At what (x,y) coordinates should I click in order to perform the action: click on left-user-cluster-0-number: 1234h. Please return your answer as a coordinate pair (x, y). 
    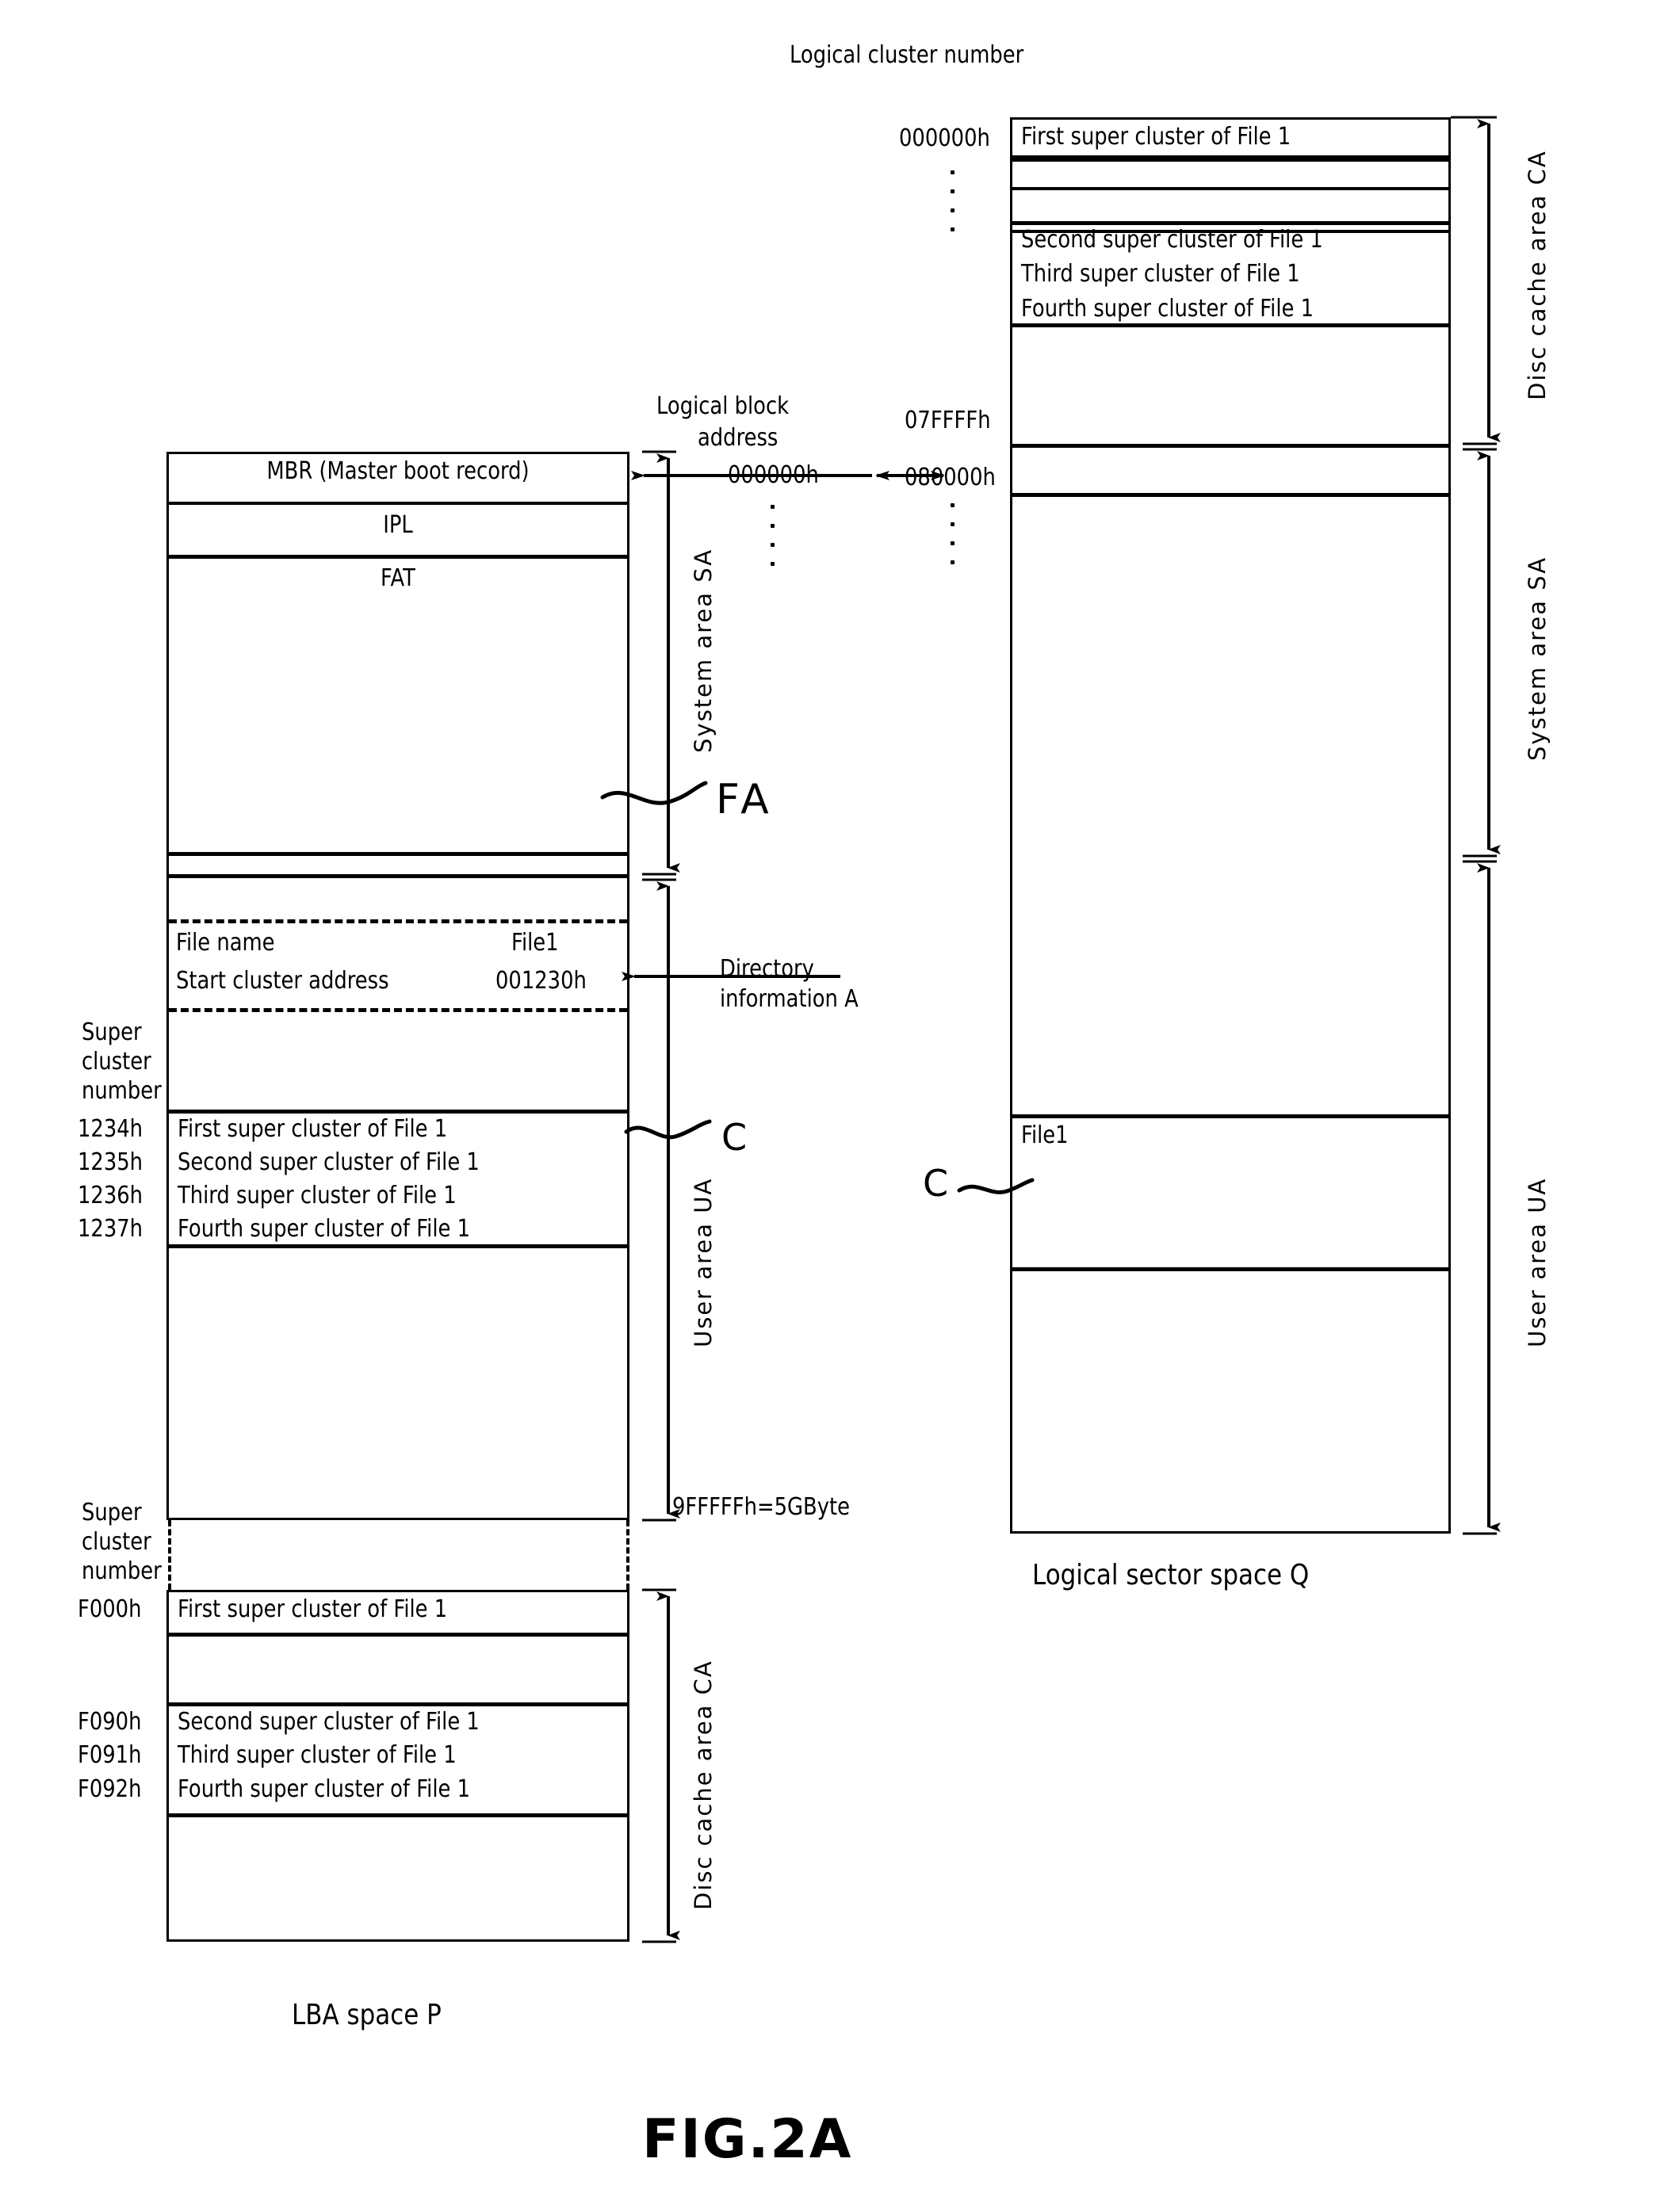
    Looking at the image, I should click on (110, 1129).